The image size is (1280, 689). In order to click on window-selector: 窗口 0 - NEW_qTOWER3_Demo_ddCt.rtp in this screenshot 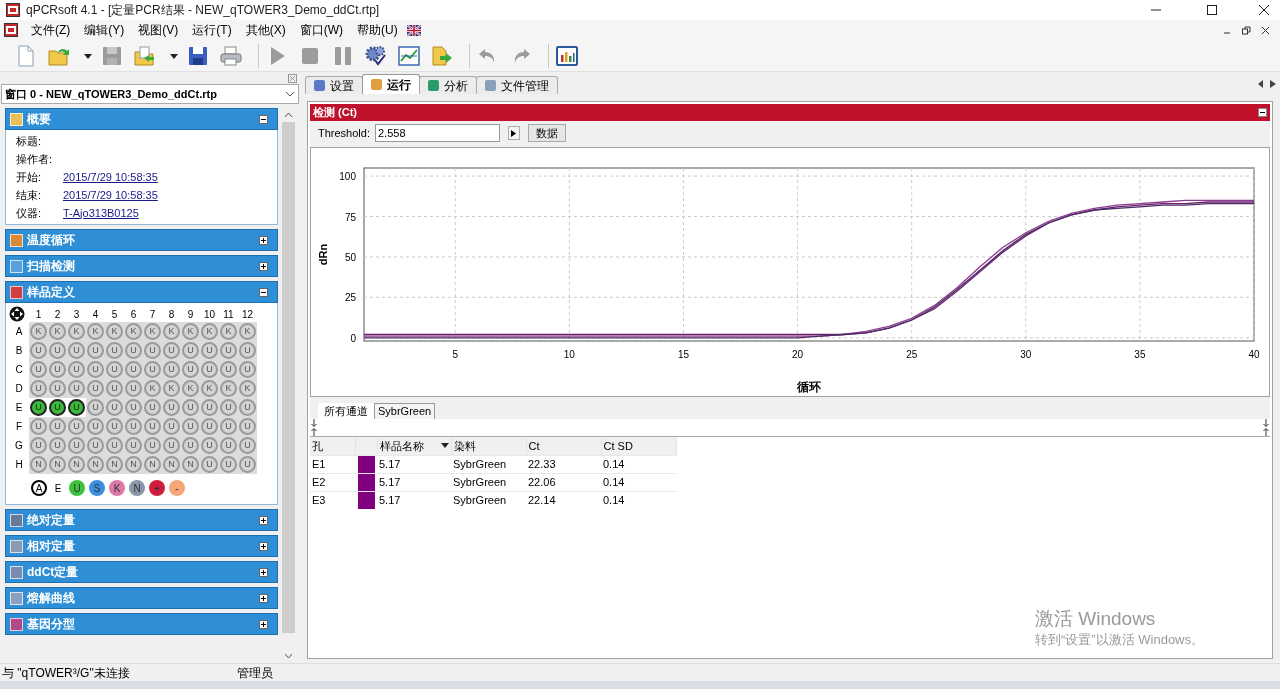, I will do `click(150, 94)`.